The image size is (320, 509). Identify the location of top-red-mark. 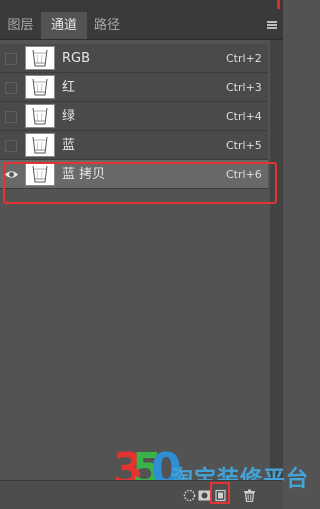
(278, 4).